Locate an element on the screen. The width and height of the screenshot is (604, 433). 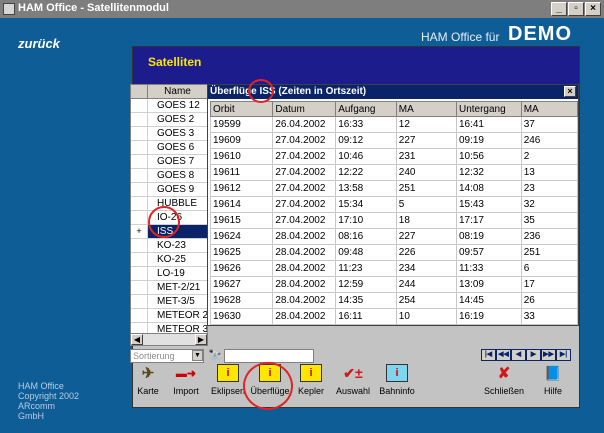
table-cell: 08:19 is located at coordinates (488, 236).